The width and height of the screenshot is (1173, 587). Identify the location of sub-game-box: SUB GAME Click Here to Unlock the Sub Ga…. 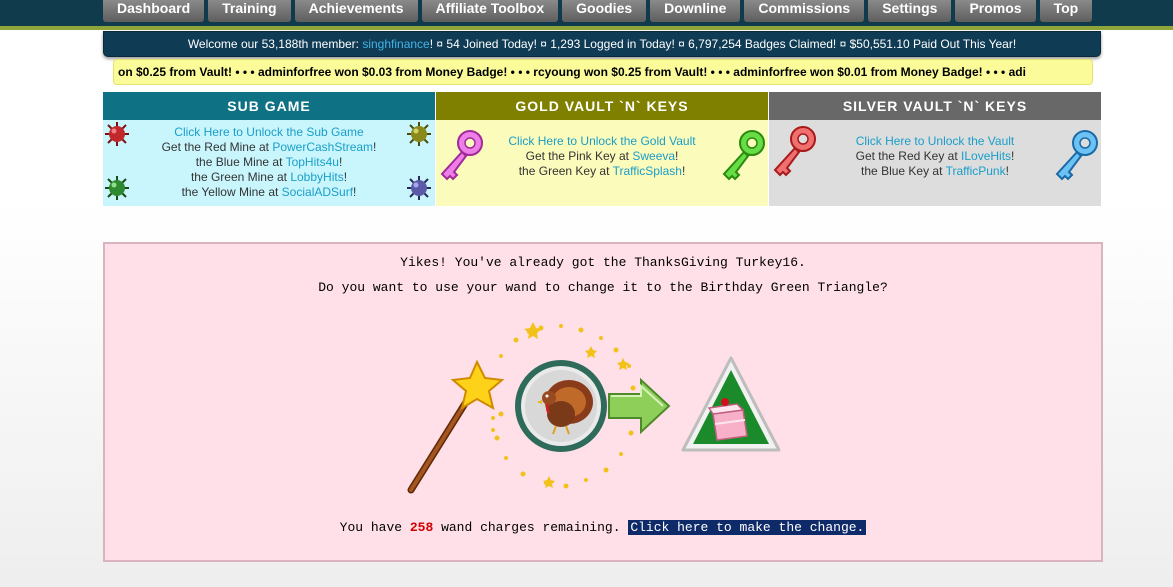
(269, 149).